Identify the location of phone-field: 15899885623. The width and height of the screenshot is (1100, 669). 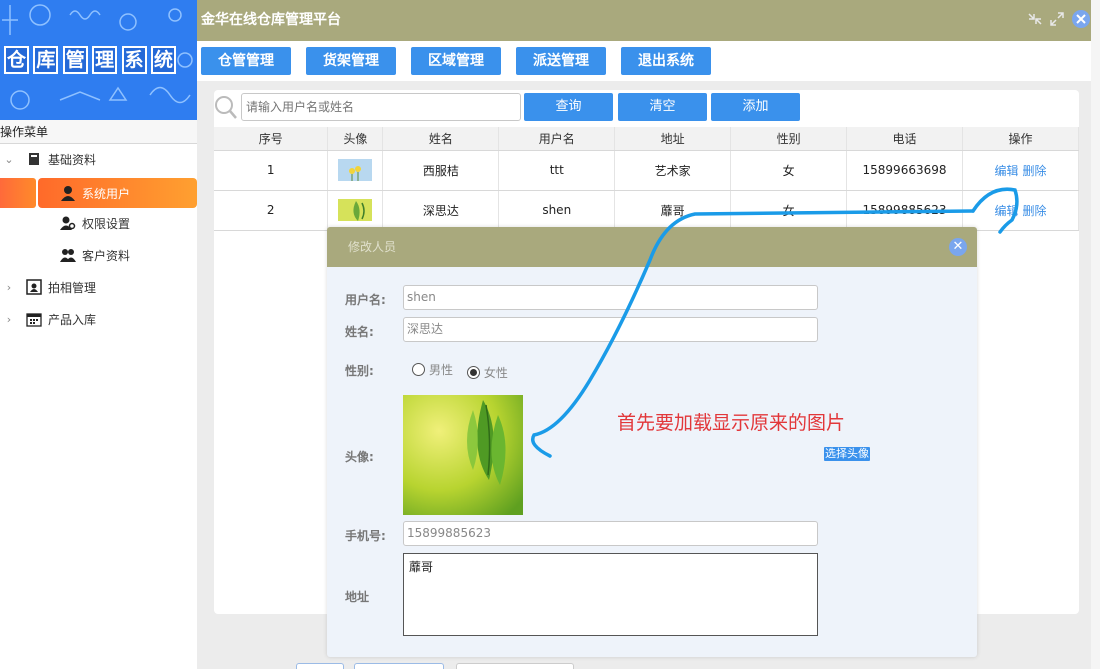
(610, 533).